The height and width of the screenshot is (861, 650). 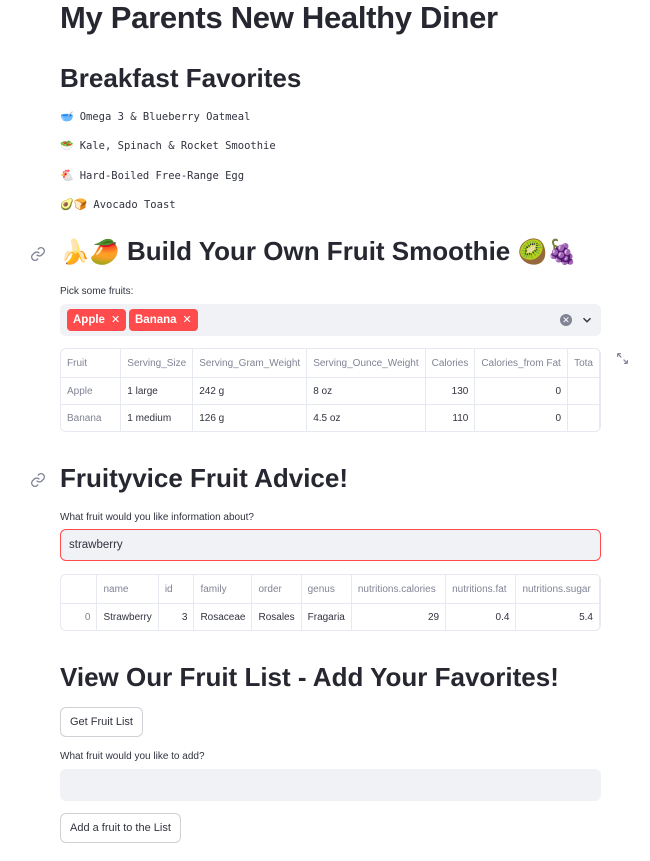 I want to click on menu-item-text: Hard-Boiled Free-Range Egg, so click(x=162, y=176).